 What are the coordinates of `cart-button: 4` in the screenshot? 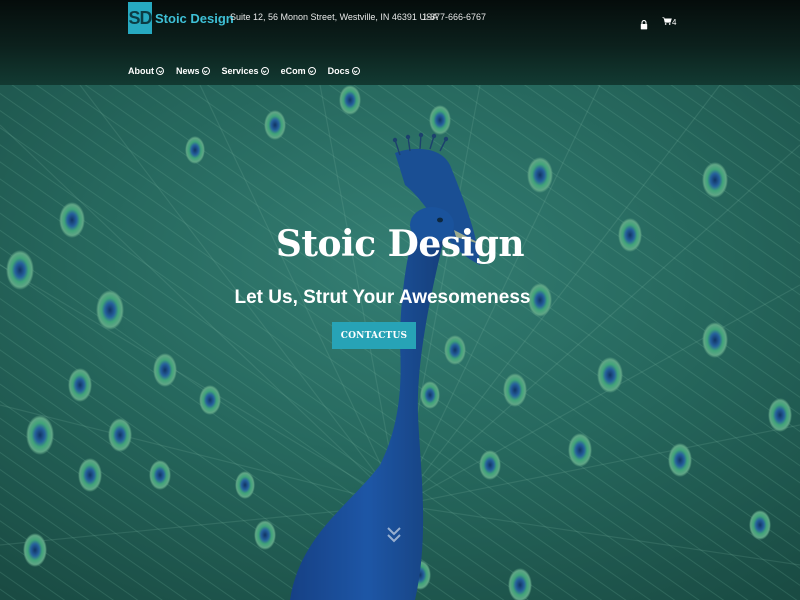 It's located at (669, 22).